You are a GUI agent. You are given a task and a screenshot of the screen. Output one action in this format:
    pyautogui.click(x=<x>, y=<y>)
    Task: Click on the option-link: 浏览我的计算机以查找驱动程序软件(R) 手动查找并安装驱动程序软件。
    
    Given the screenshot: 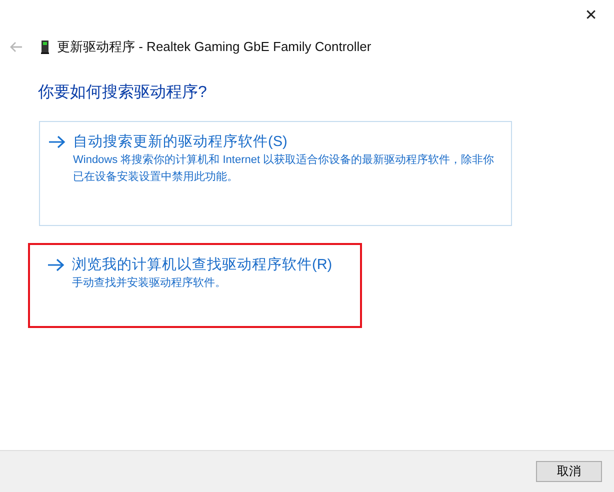 What is the action you would take?
    pyautogui.click(x=195, y=285)
    